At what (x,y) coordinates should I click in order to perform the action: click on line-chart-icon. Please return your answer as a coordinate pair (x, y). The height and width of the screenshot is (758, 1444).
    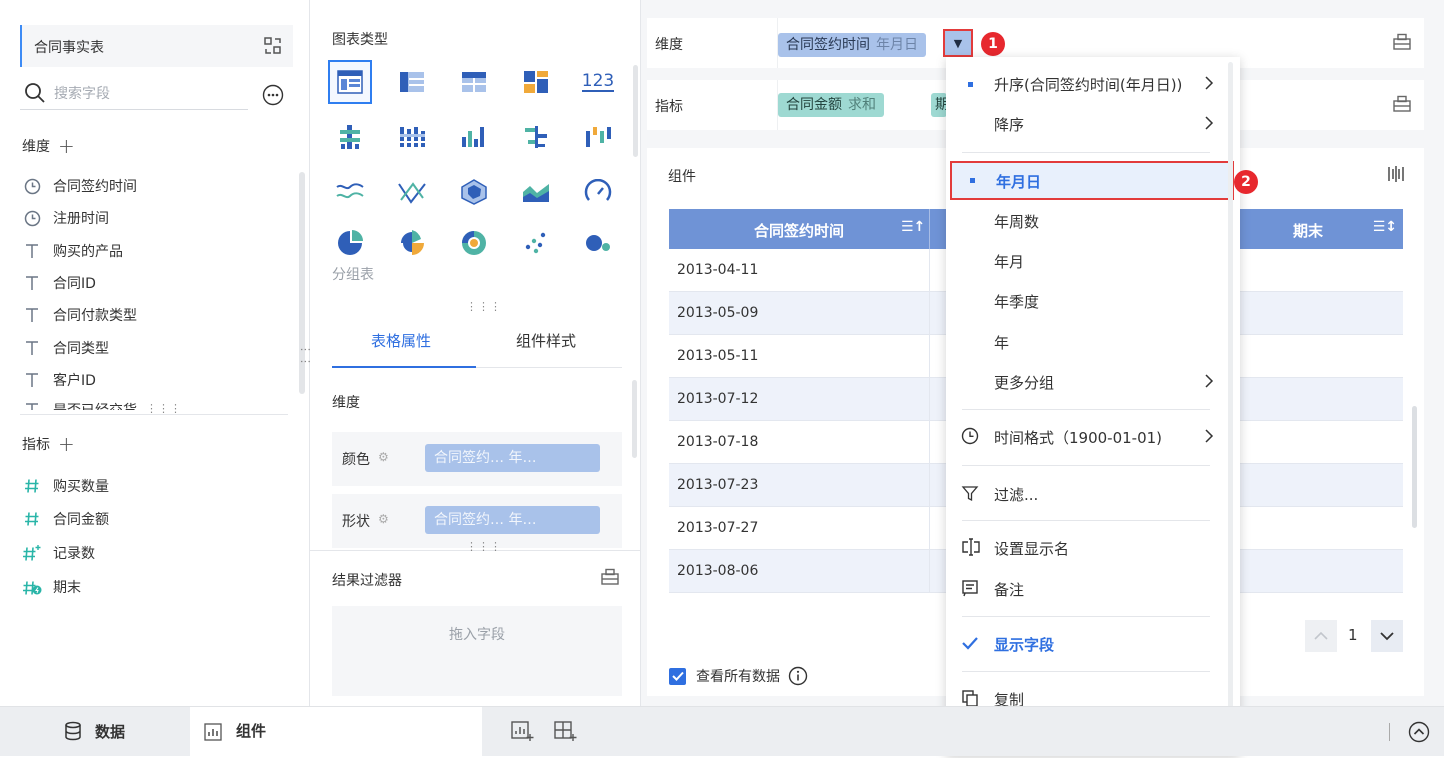
    Looking at the image, I should click on (350, 191).